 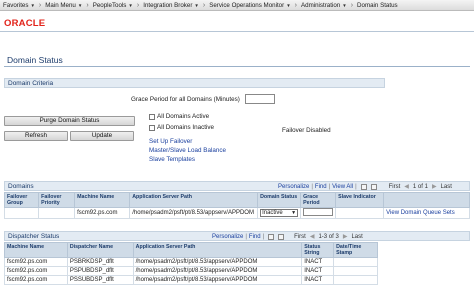 I want to click on domains-pager-range: 1 of 1, so click(x=420, y=186).